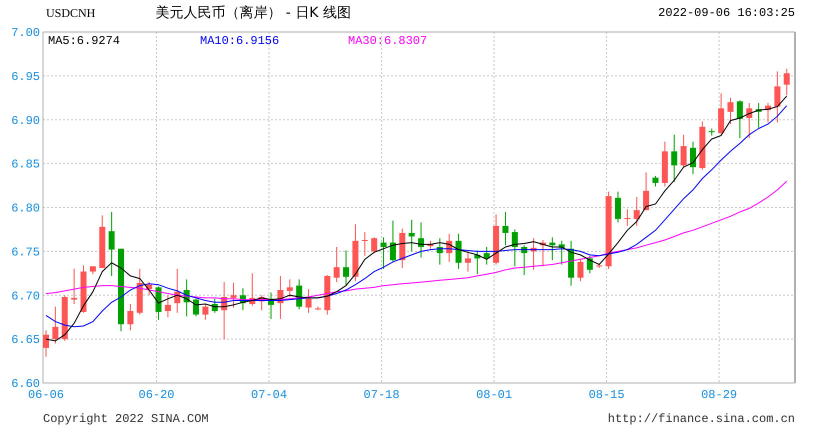 The width and height of the screenshot is (823, 440). What do you see at coordinates (84, 41) in the screenshot?
I see `legend-label: MA5:6.9274` at bounding box center [84, 41].